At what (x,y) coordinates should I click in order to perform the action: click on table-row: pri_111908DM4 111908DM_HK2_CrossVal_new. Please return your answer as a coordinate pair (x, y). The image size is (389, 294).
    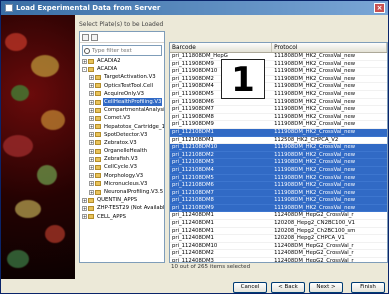
    Looking at the image, I should click on (278, 87).